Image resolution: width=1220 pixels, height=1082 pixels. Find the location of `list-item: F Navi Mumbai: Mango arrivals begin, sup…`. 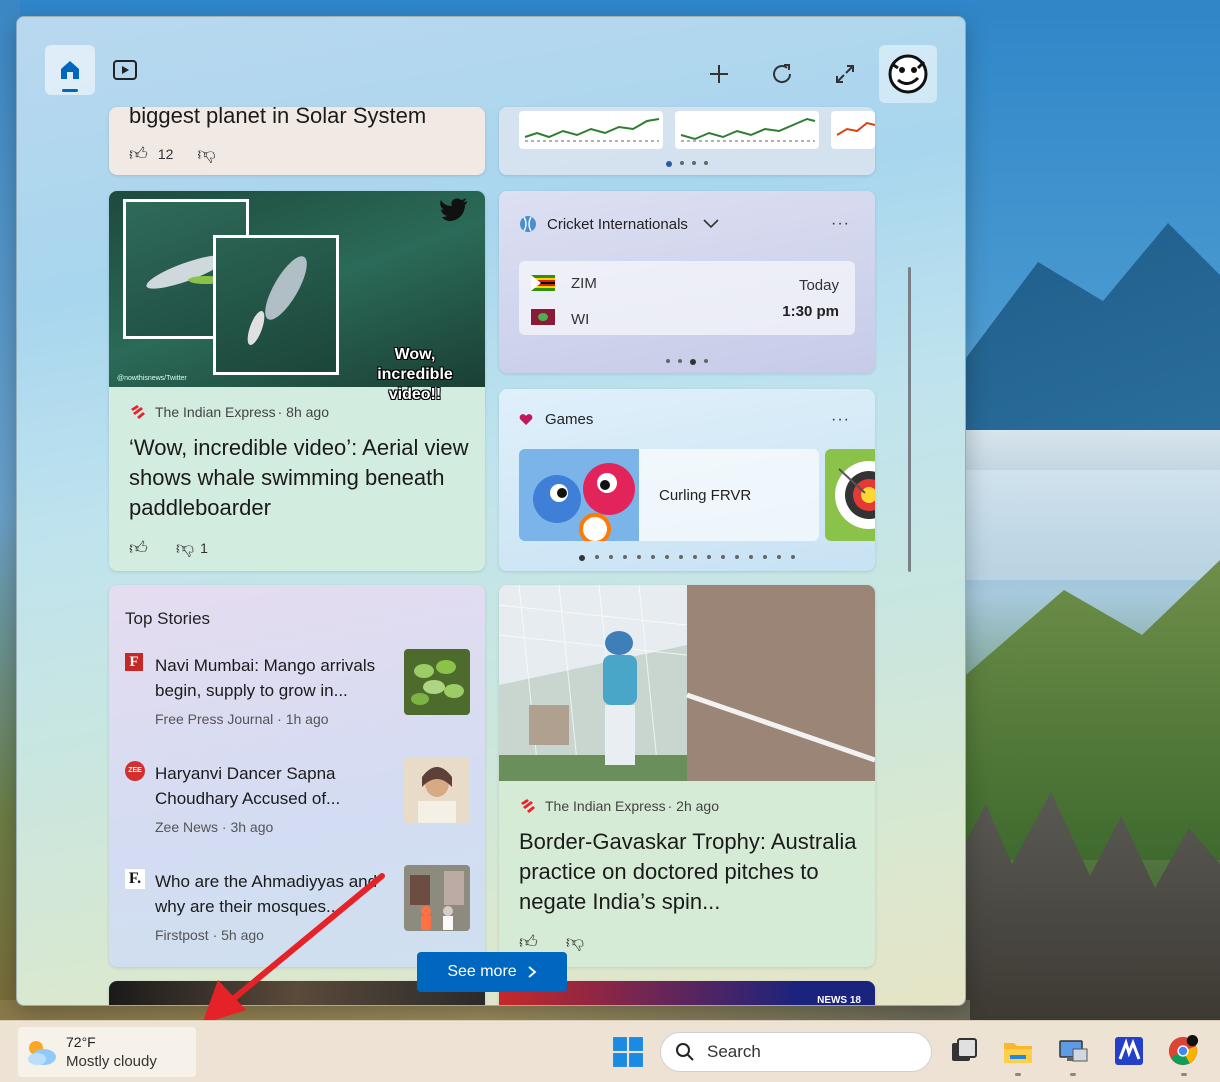

list-item: F Navi Mumbai: Mango arrivals begin, sup… is located at coordinates (297, 697).